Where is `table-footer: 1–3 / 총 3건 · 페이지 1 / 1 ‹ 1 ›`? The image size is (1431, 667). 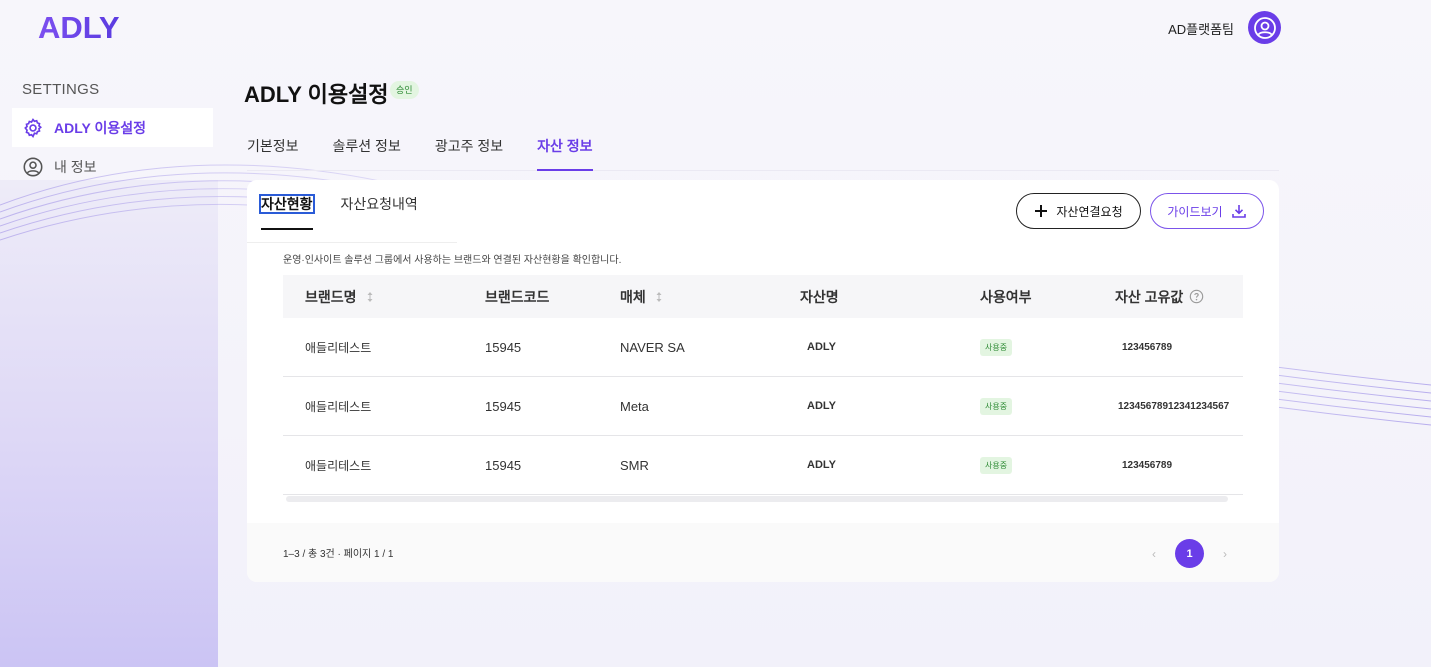 table-footer: 1–3 / 총 3건 · 페이지 1 / 1 ‹ 1 › is located at coordinates (763, 552).